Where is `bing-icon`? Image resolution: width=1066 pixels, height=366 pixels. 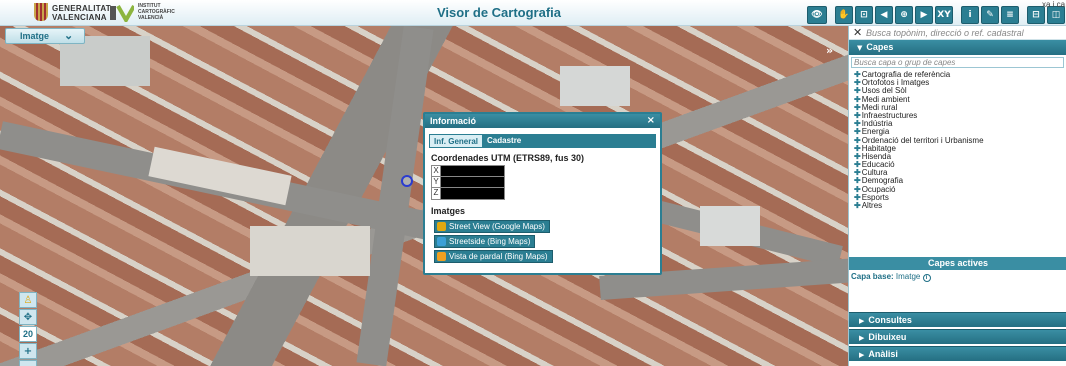 bing-icon is located at coordinates (441, 256).